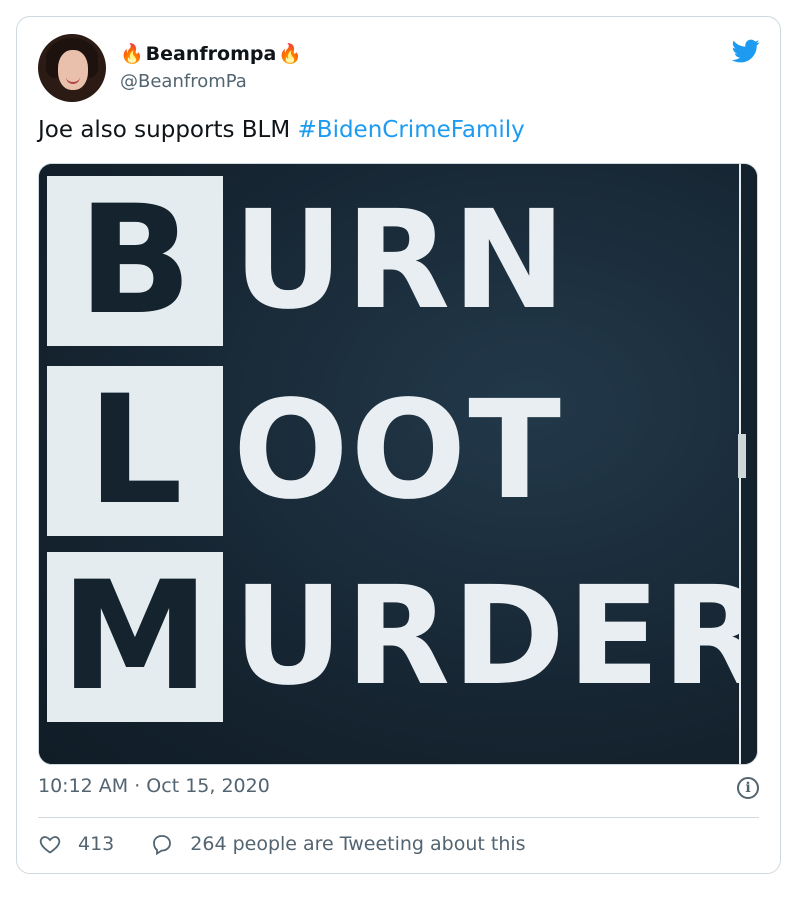 The width and height of the screenshot is (799, 899). I want to click on divider, so click(398, 817).